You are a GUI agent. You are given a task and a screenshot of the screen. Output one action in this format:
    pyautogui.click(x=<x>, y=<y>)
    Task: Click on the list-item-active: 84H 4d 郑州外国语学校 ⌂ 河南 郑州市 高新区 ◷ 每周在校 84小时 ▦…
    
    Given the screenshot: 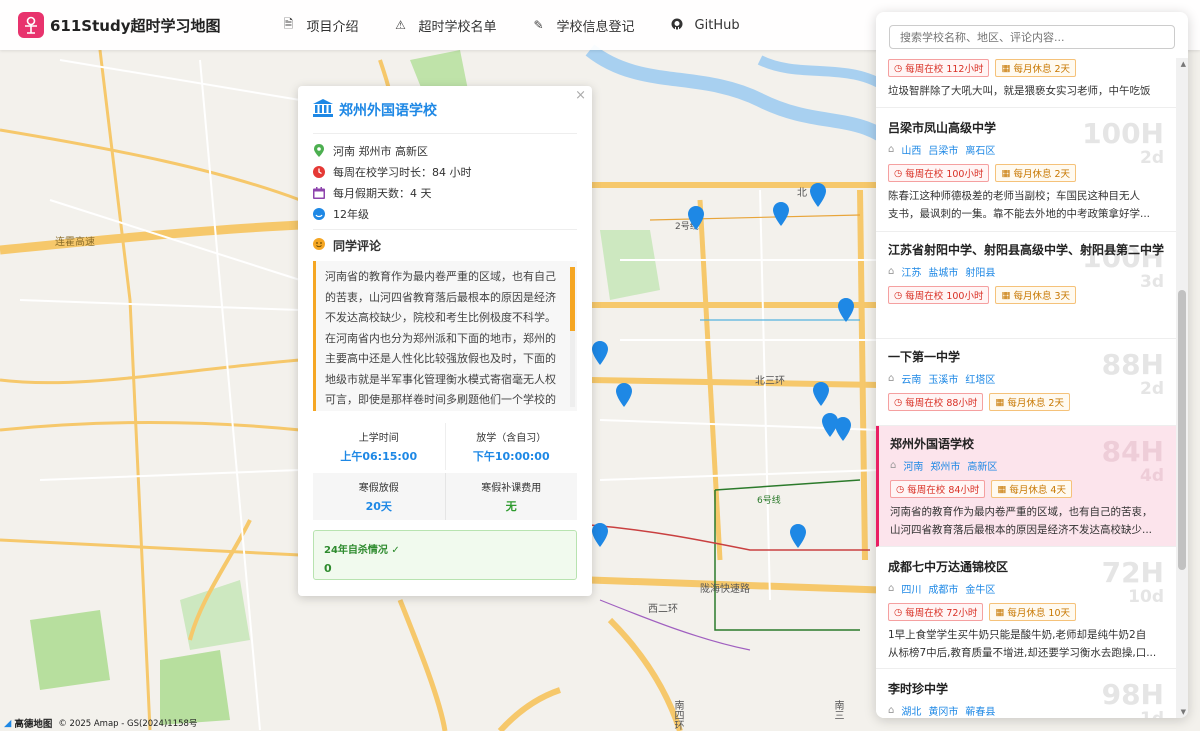 What is the action you would take?
    pyautogui.click(x=1026, y=486)
    